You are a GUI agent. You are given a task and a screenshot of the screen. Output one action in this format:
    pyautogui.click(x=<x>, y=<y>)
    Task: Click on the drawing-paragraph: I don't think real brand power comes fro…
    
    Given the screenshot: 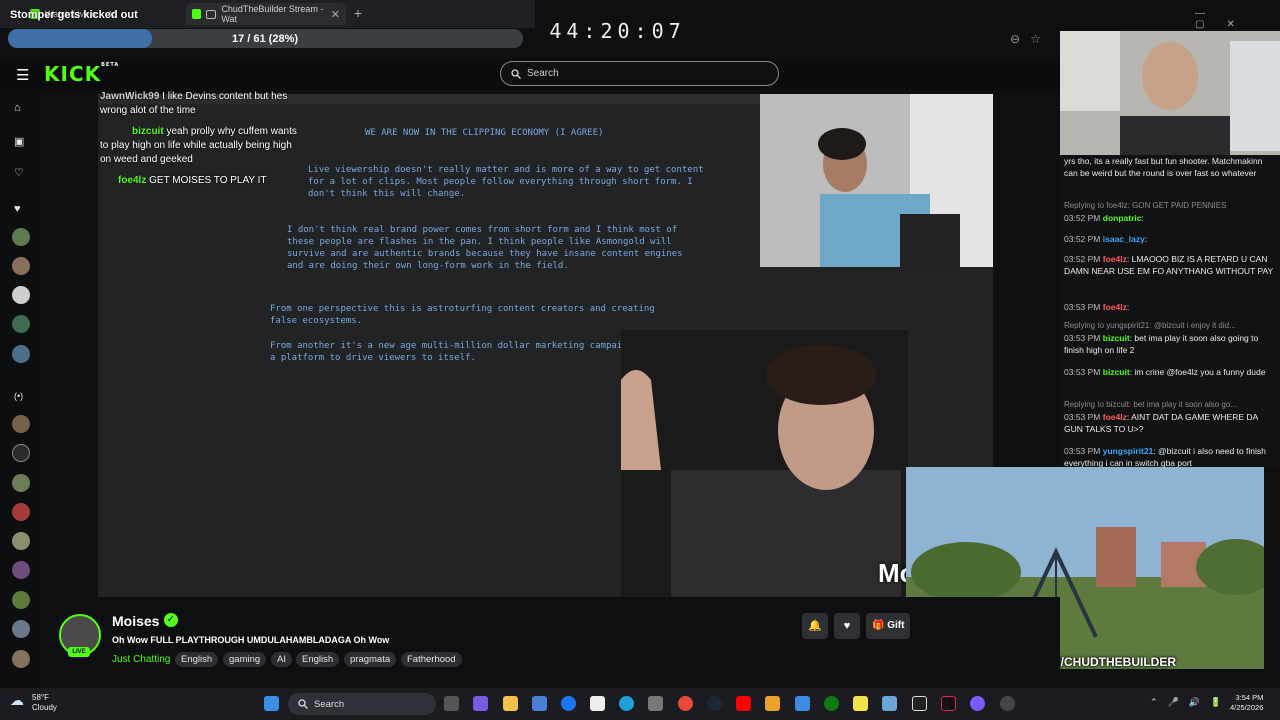 What is the action you would take?
    pyautogui.click(x=485, y=248)
    